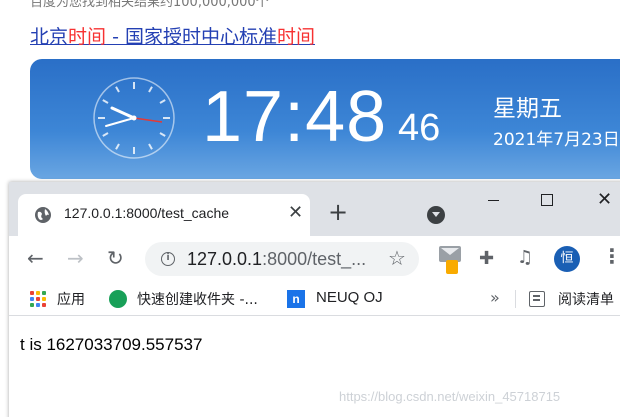  I want to click on response-text: t is 1627033709.557537, so click(111, 344).